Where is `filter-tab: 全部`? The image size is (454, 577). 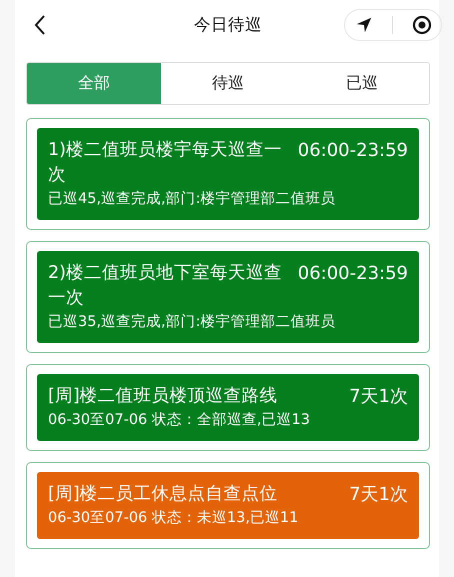 filter-tab: 全部 is located at coordinates (94, 83).